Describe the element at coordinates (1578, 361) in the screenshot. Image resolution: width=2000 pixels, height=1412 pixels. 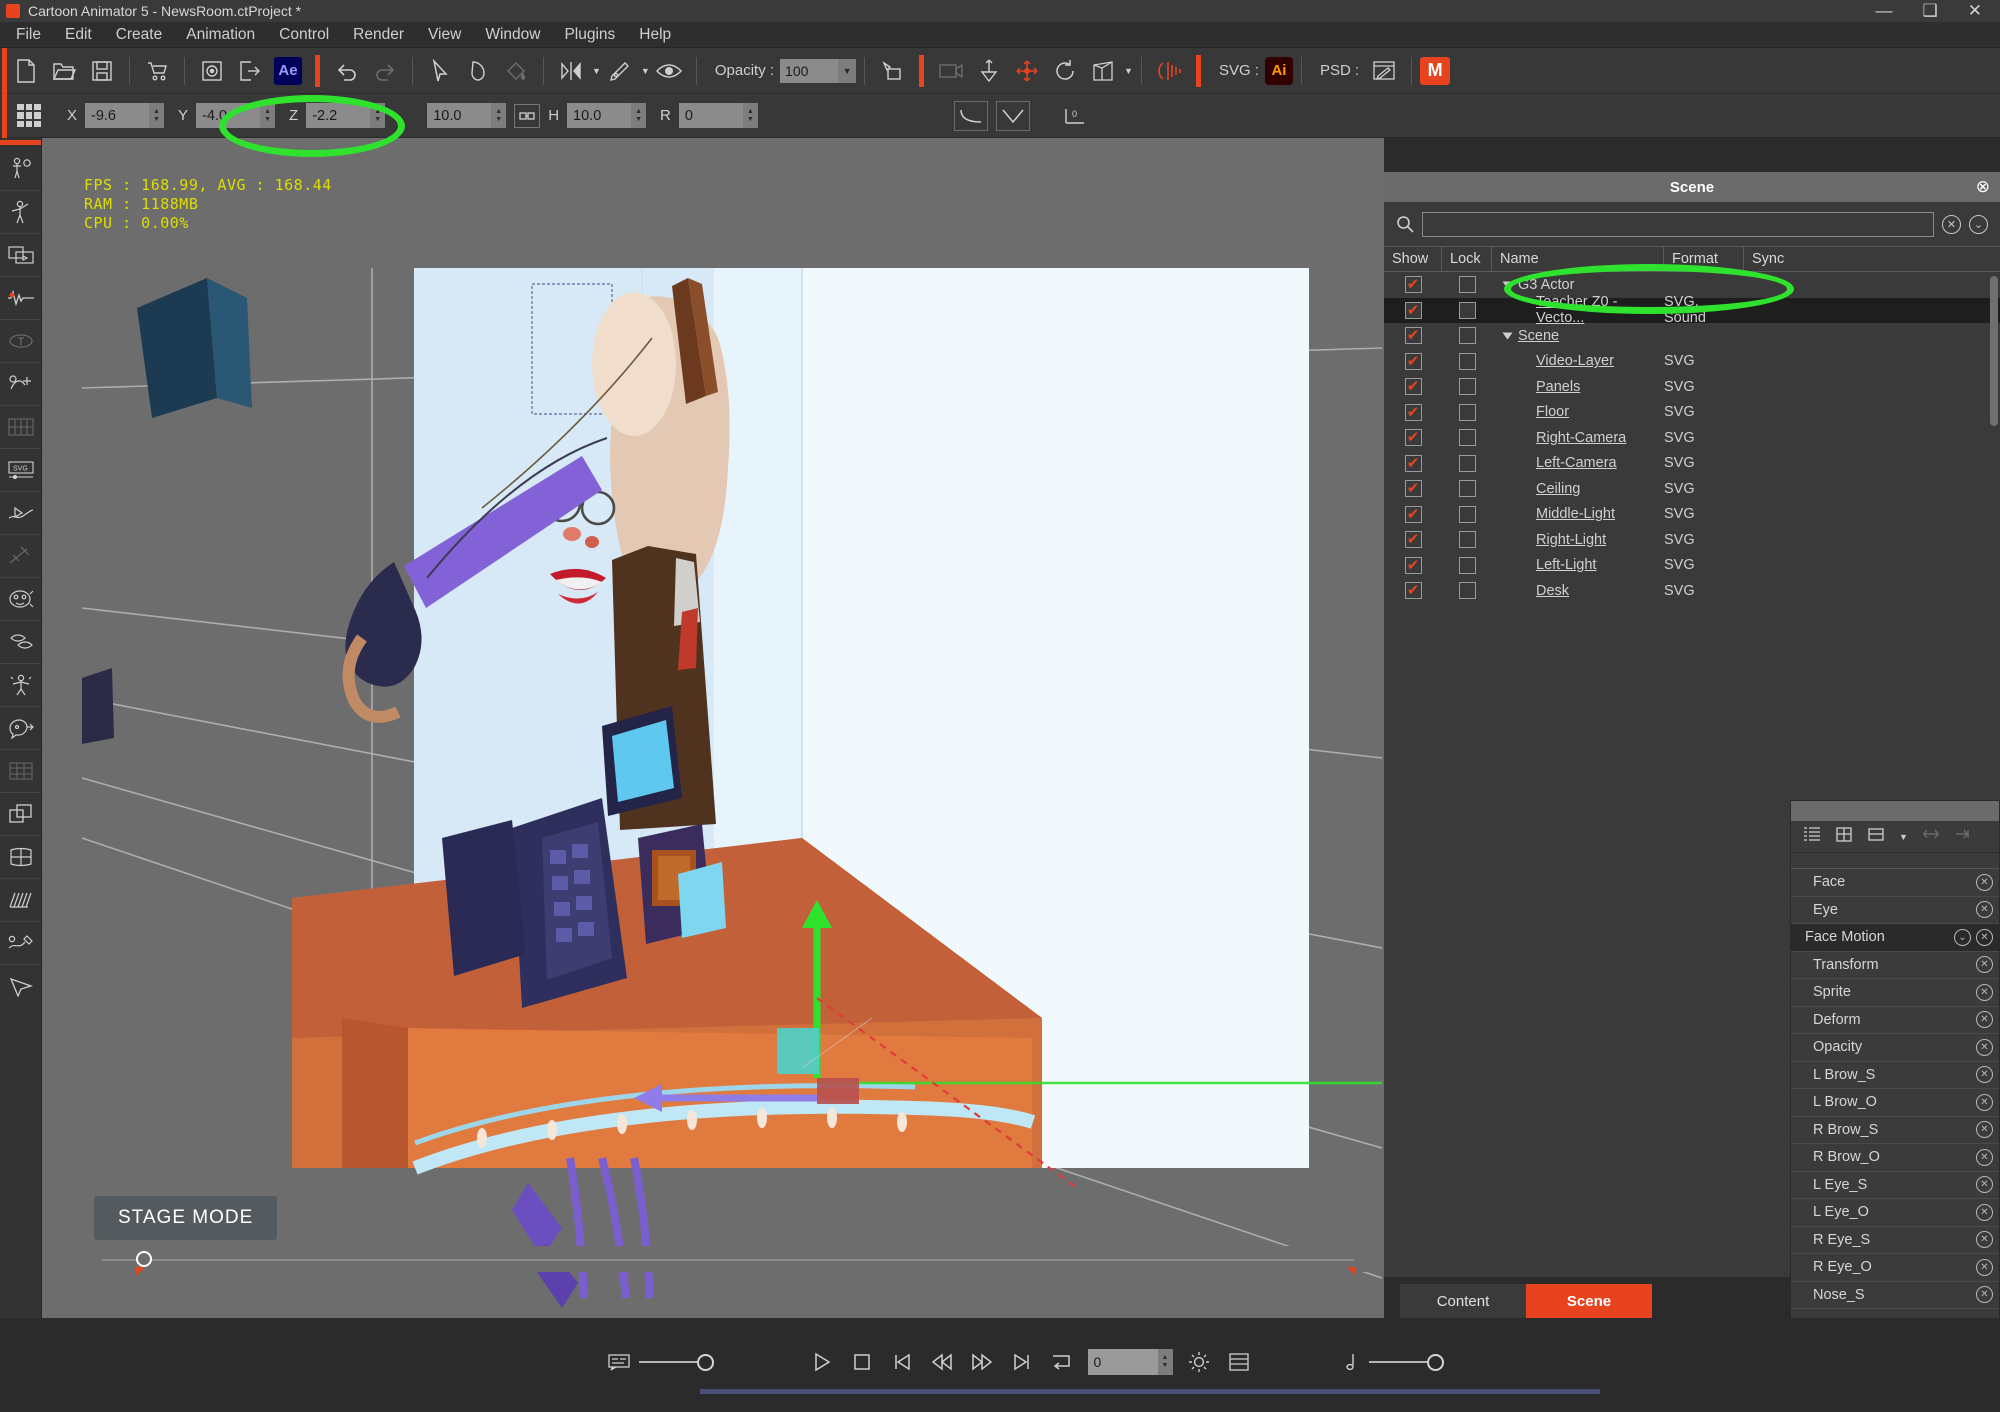
I see `layer-name: Video-Layer` at that location.